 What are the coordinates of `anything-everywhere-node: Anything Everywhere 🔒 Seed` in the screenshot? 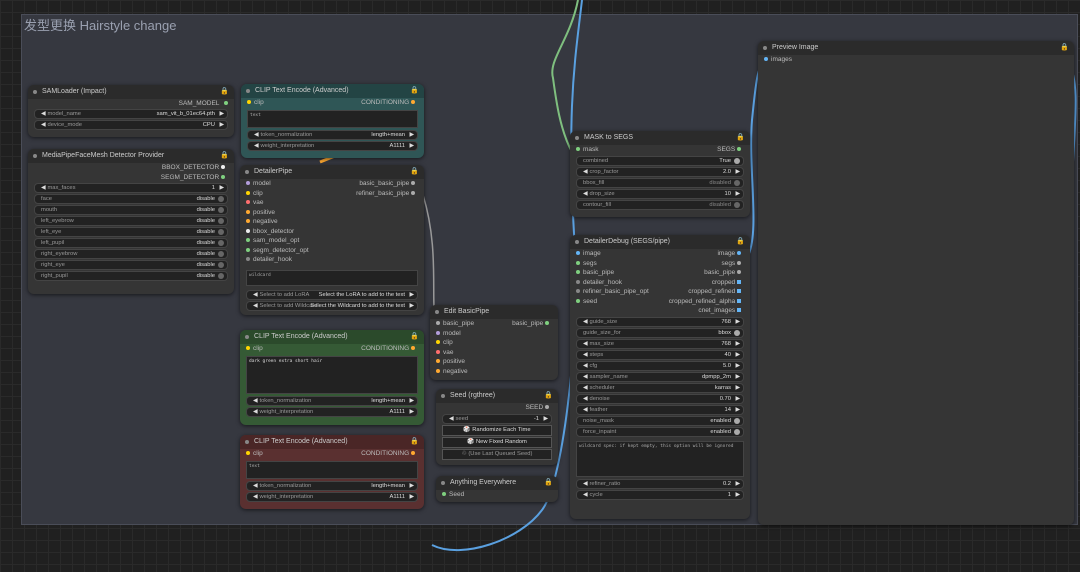 It's located at (497, 489).